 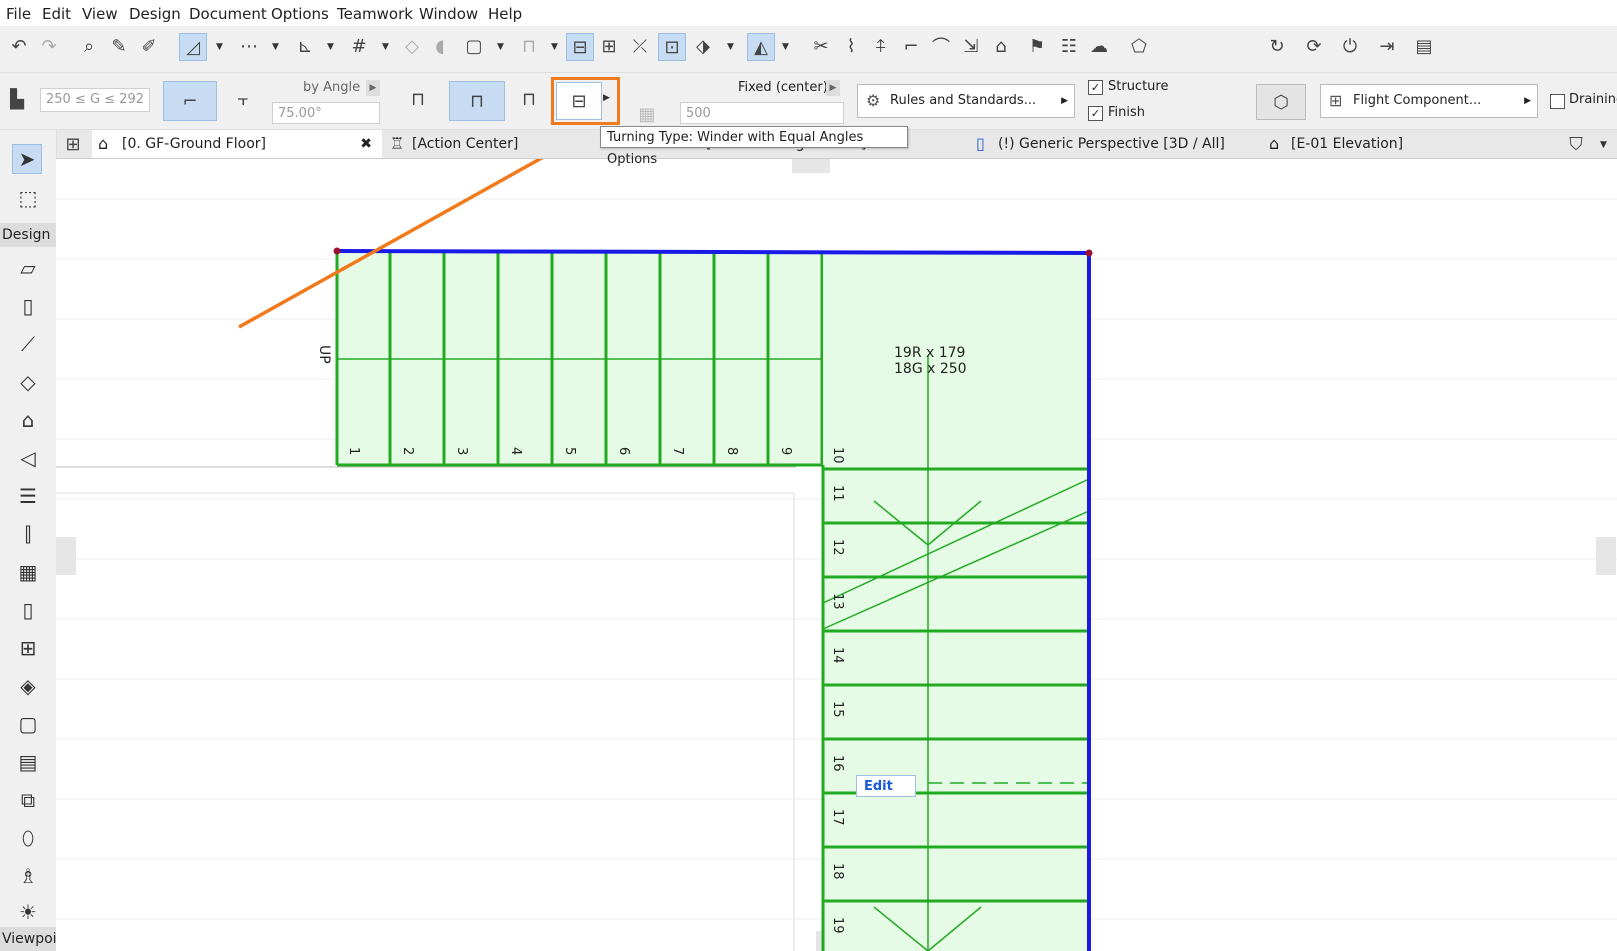 What do you see at coordinates (412, 46) in the screenshot?
I see `layer-icon: ◇` at bounding box center [412, 46].